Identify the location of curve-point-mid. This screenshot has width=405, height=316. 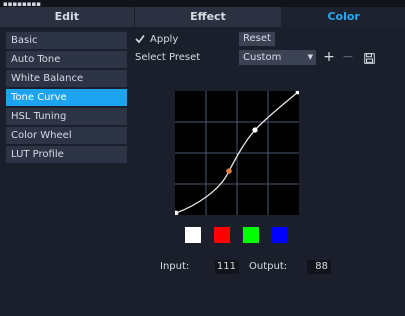
(255, 130).